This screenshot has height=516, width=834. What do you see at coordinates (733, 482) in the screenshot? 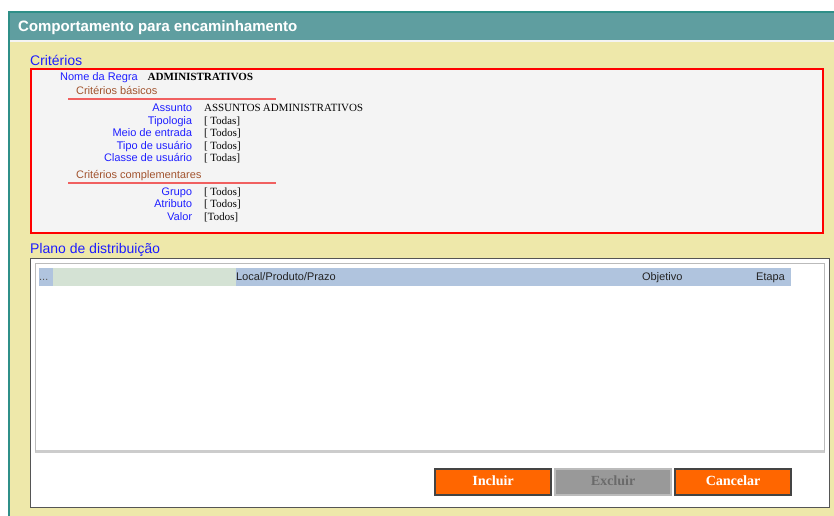
I see `action-button: Cancelar` at bounding box center [733, 482].